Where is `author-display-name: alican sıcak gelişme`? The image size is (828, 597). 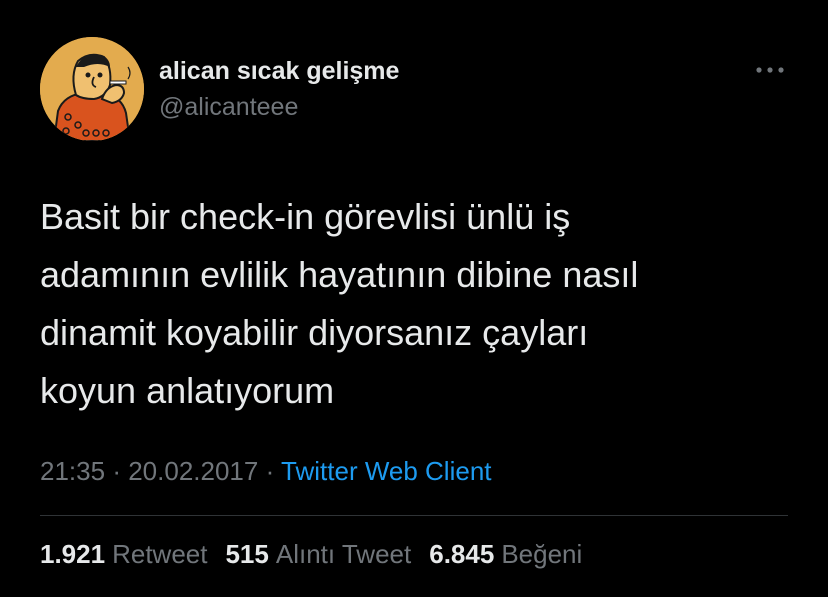
author-display-name: alican sıcak gelişme is located at coordinates (279, 71).